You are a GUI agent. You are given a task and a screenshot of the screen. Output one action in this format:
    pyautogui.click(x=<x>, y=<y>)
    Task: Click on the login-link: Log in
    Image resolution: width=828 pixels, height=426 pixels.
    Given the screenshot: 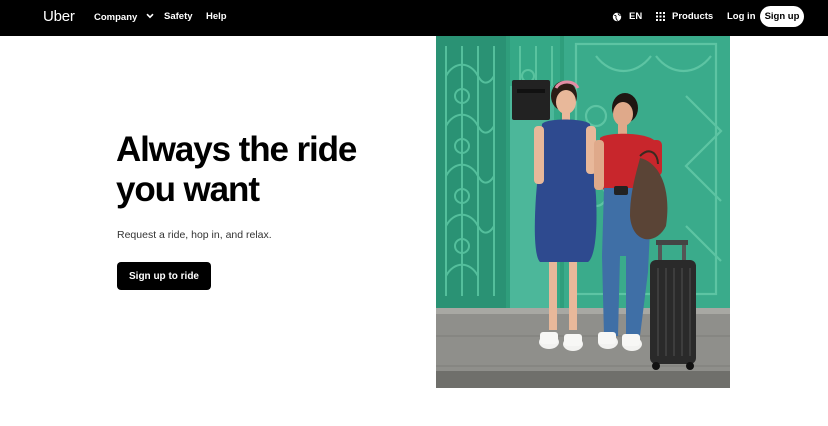 What is the action you would take?
    pyautogui.click(x=741, y=16)
    